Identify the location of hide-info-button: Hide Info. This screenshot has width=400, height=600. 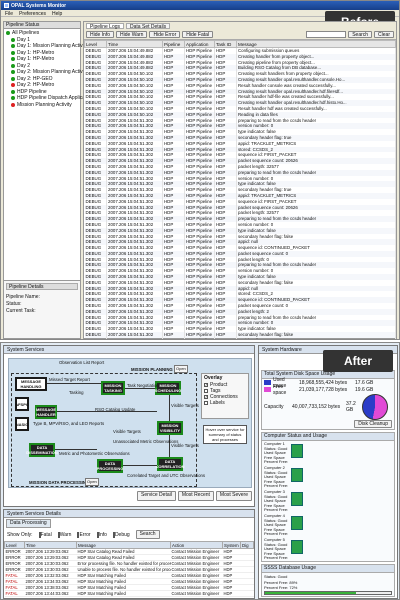
(100, 34).